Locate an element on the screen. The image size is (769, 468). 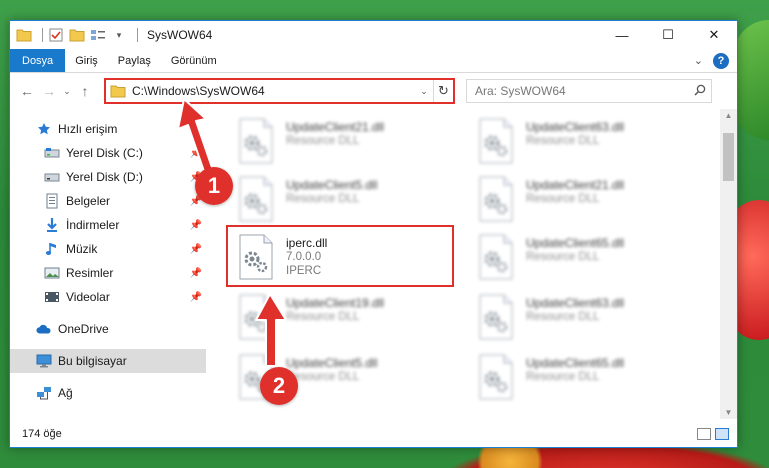
close-button: ✕ is located at coordinates (714, 35).